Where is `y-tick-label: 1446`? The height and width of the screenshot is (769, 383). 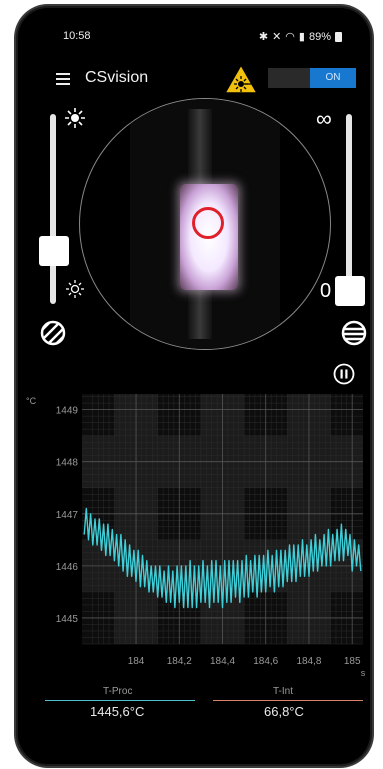 y-tick-label: 1446 is located at coordinates (67, 567).